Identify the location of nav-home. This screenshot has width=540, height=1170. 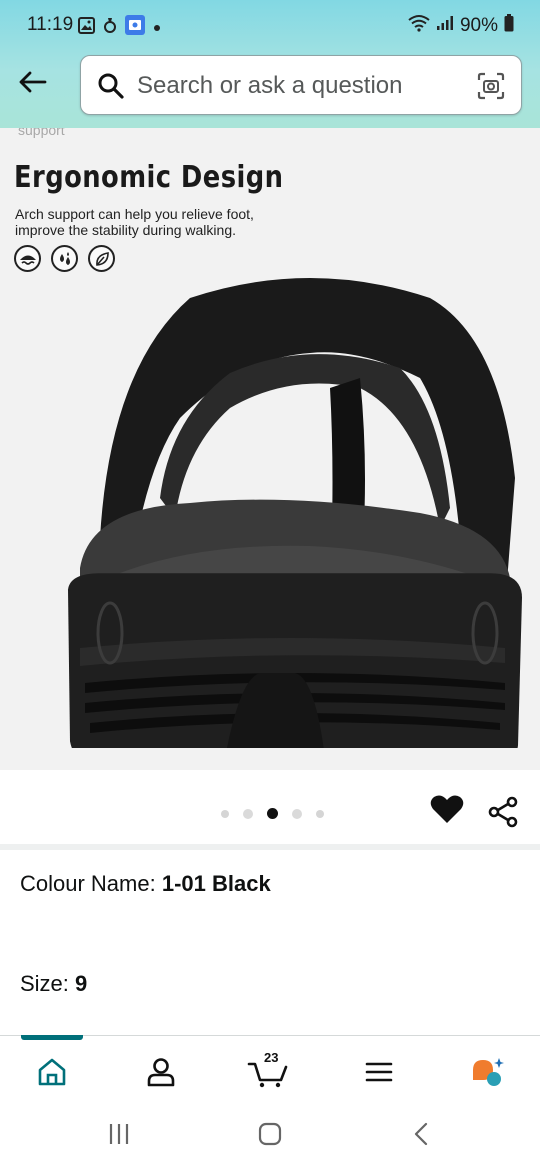
(52, 1072).